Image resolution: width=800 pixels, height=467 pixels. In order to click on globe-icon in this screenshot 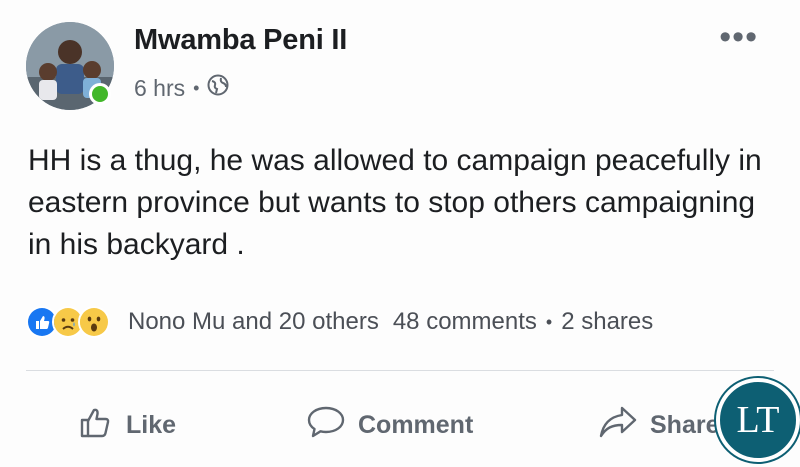, I will do `click(218, 88)`.